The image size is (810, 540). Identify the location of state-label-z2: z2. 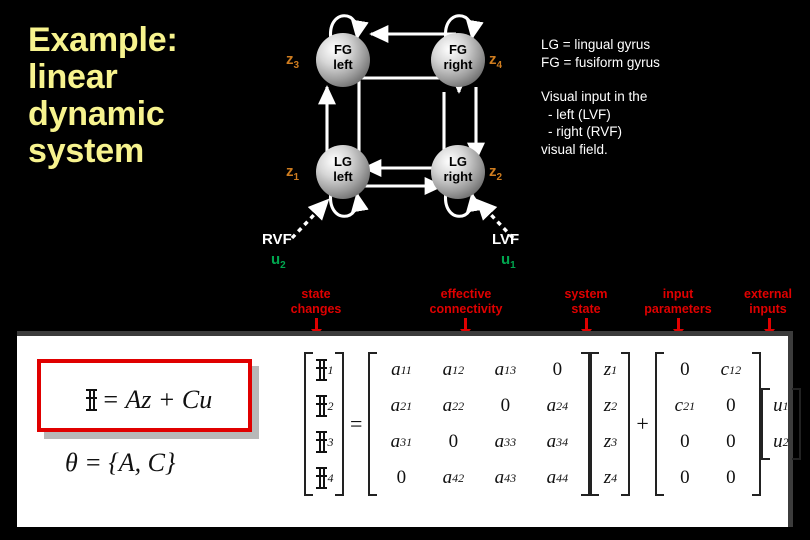
(495, 173).